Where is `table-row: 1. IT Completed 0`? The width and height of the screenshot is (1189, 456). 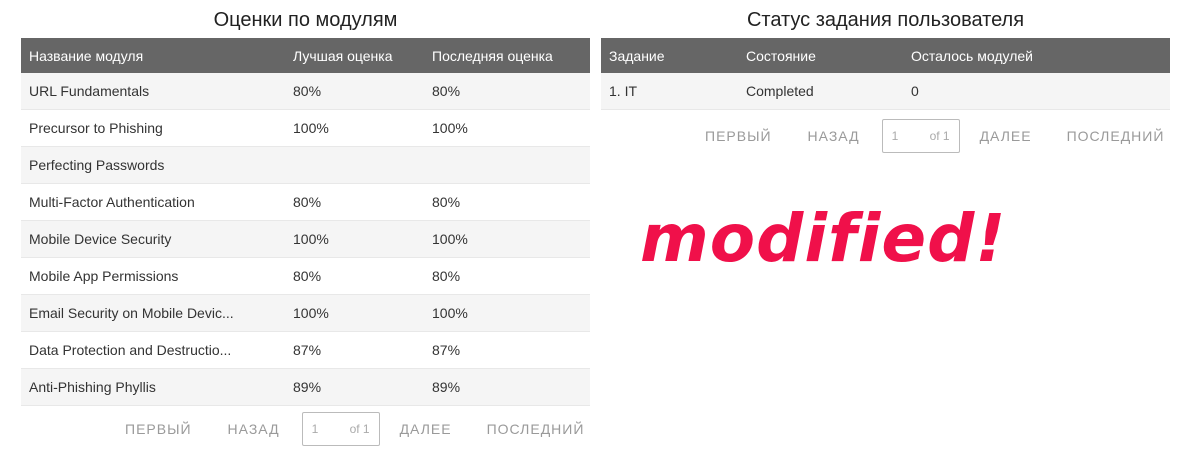 table-row: 1. IT Completed 0 is located at coordinates (885, 91).